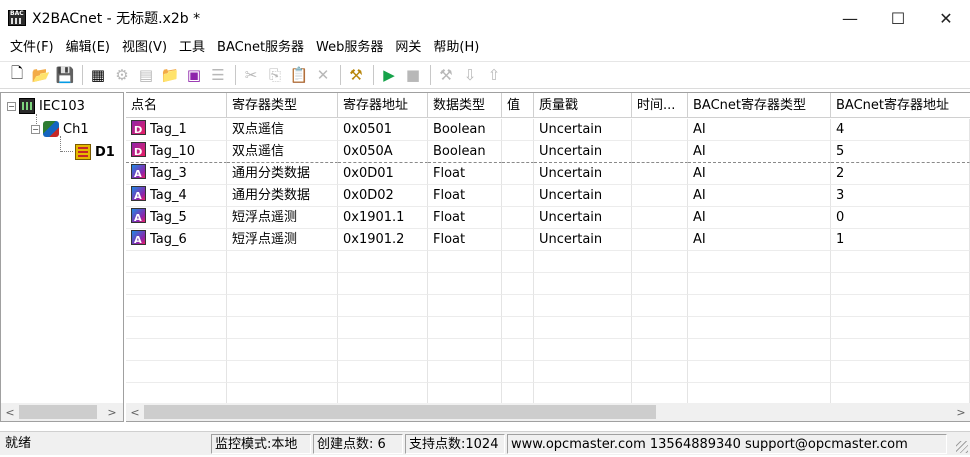 Image resolution: width=970 pixels, height=457 pixels. What do you see at coordinates (282, 174) in the screenshot?
I see `cell-register-type: 通用分类数据` at bounding box center [282, 174].